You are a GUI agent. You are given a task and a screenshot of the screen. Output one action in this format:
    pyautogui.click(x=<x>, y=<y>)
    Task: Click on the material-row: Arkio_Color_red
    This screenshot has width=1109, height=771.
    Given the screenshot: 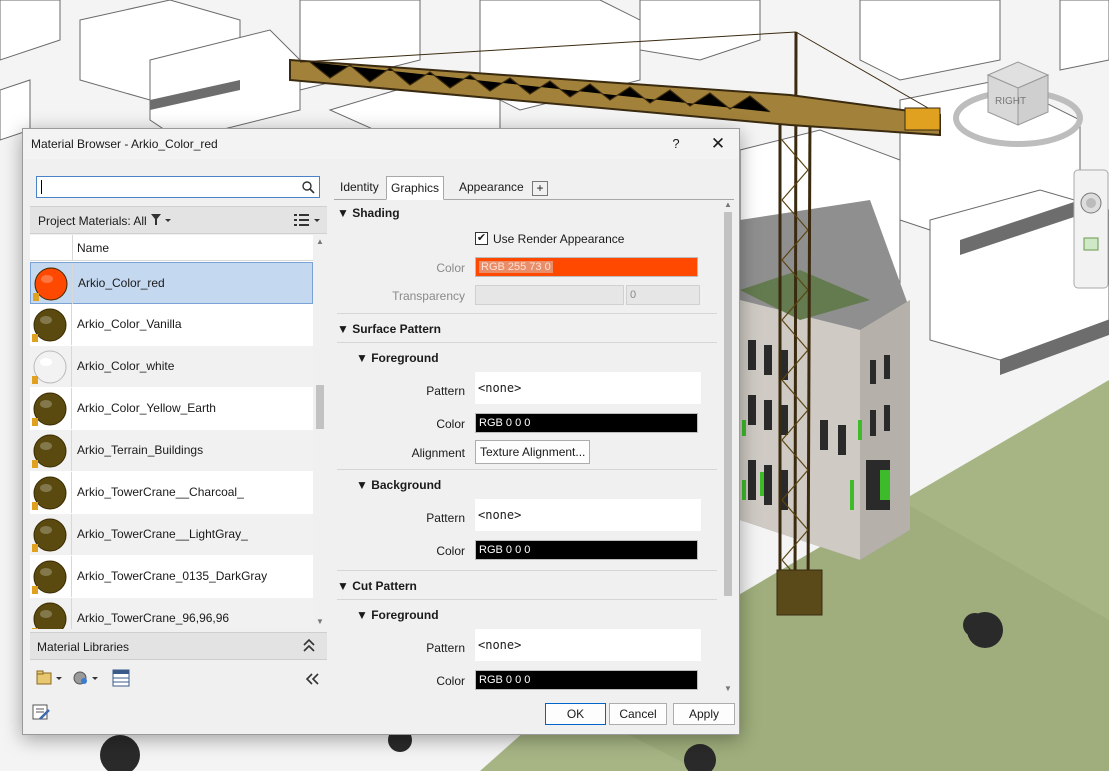 What is the action you would take?
    pyautogui.click(x=171, y=283)
    